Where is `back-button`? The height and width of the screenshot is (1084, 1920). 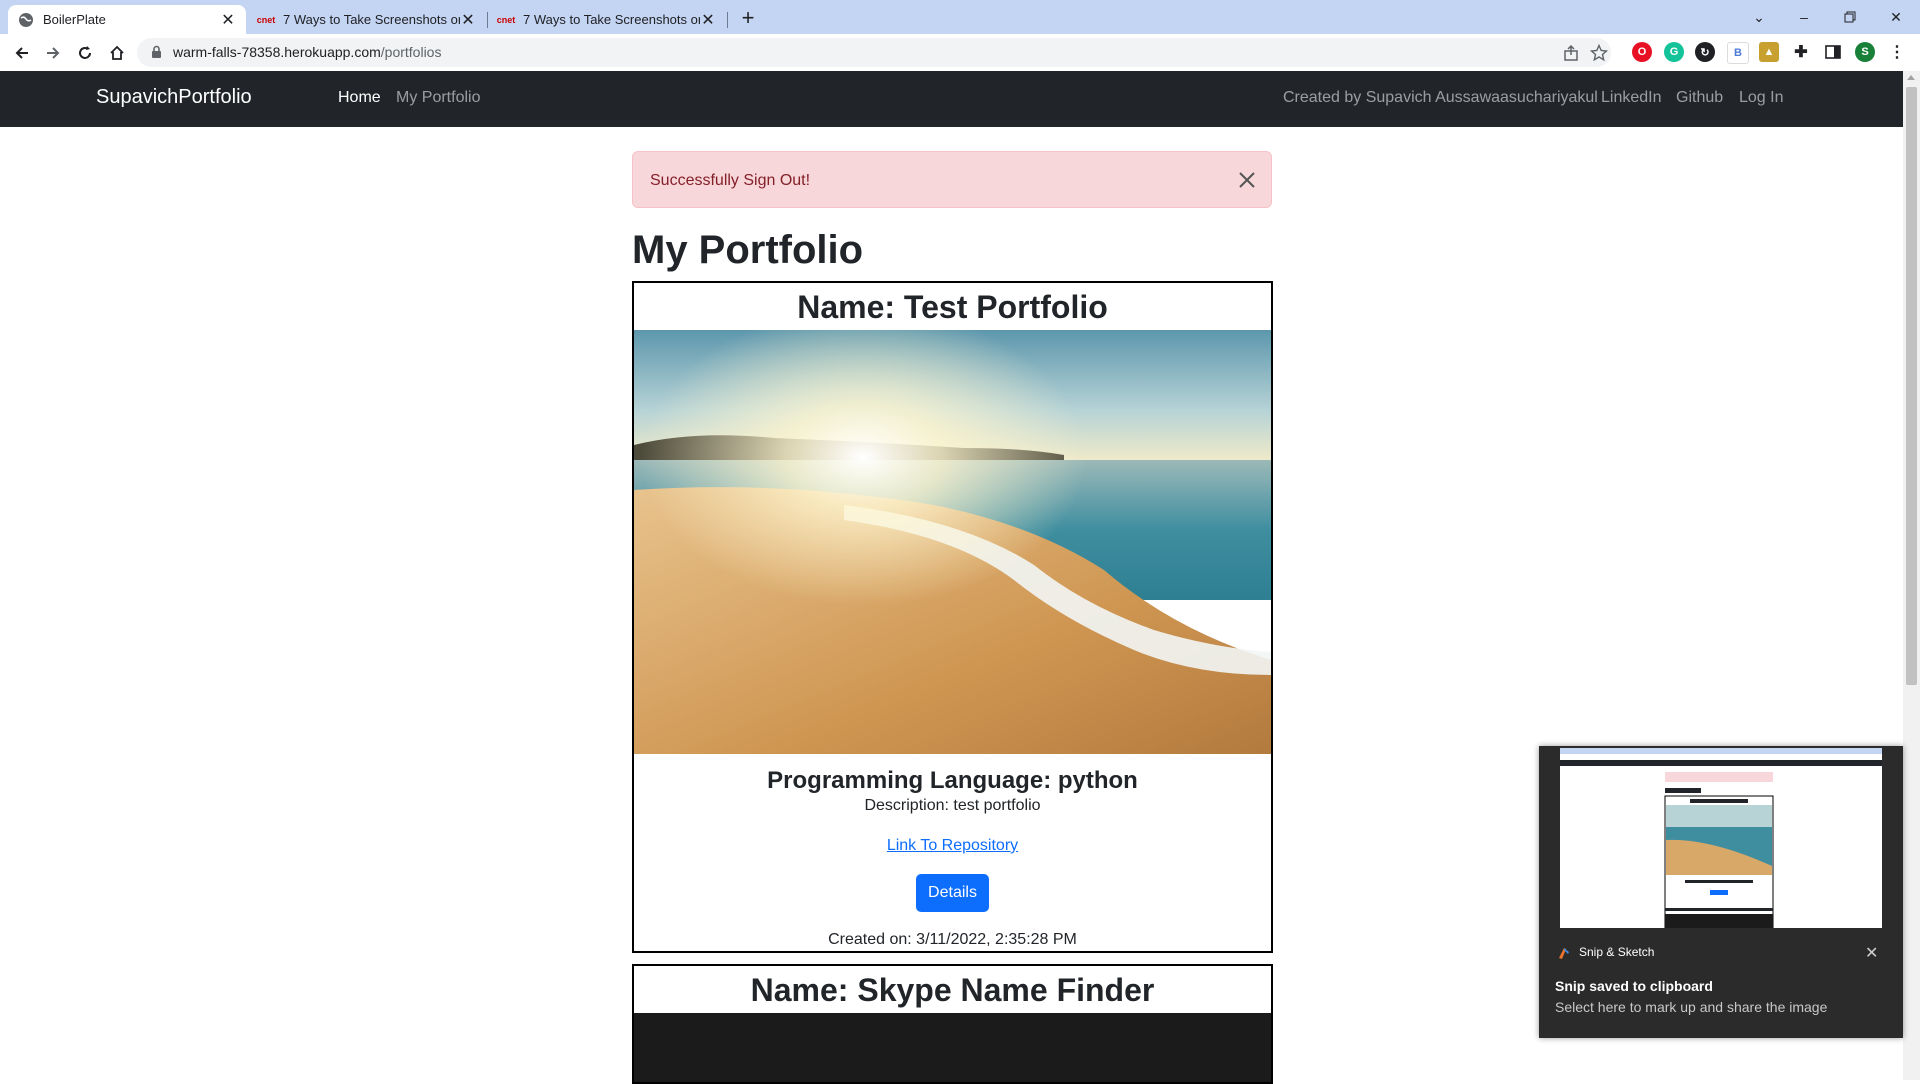 back-button is located at coordinates (22, 53).